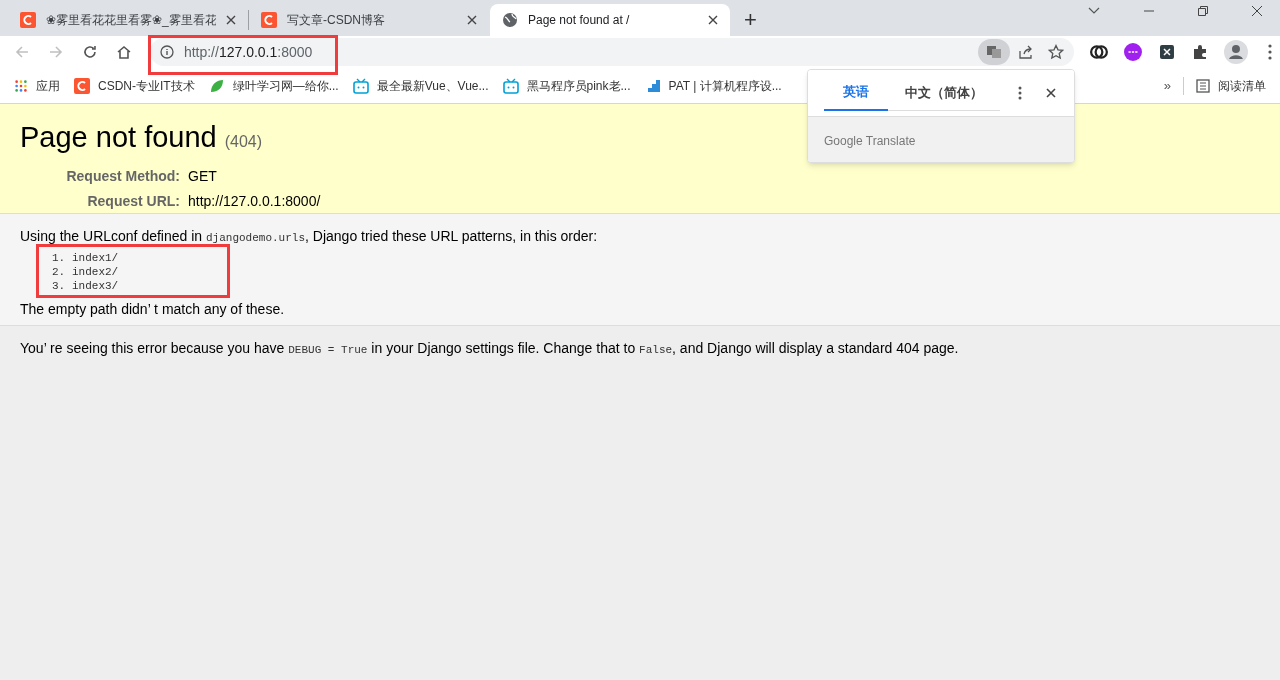 The width and height of the screenshot is (1280, 680). What do you see at coordinates (133, 201) in the screenshot?
I see `field-label: Request URL:` at bounding box center [133, 201].